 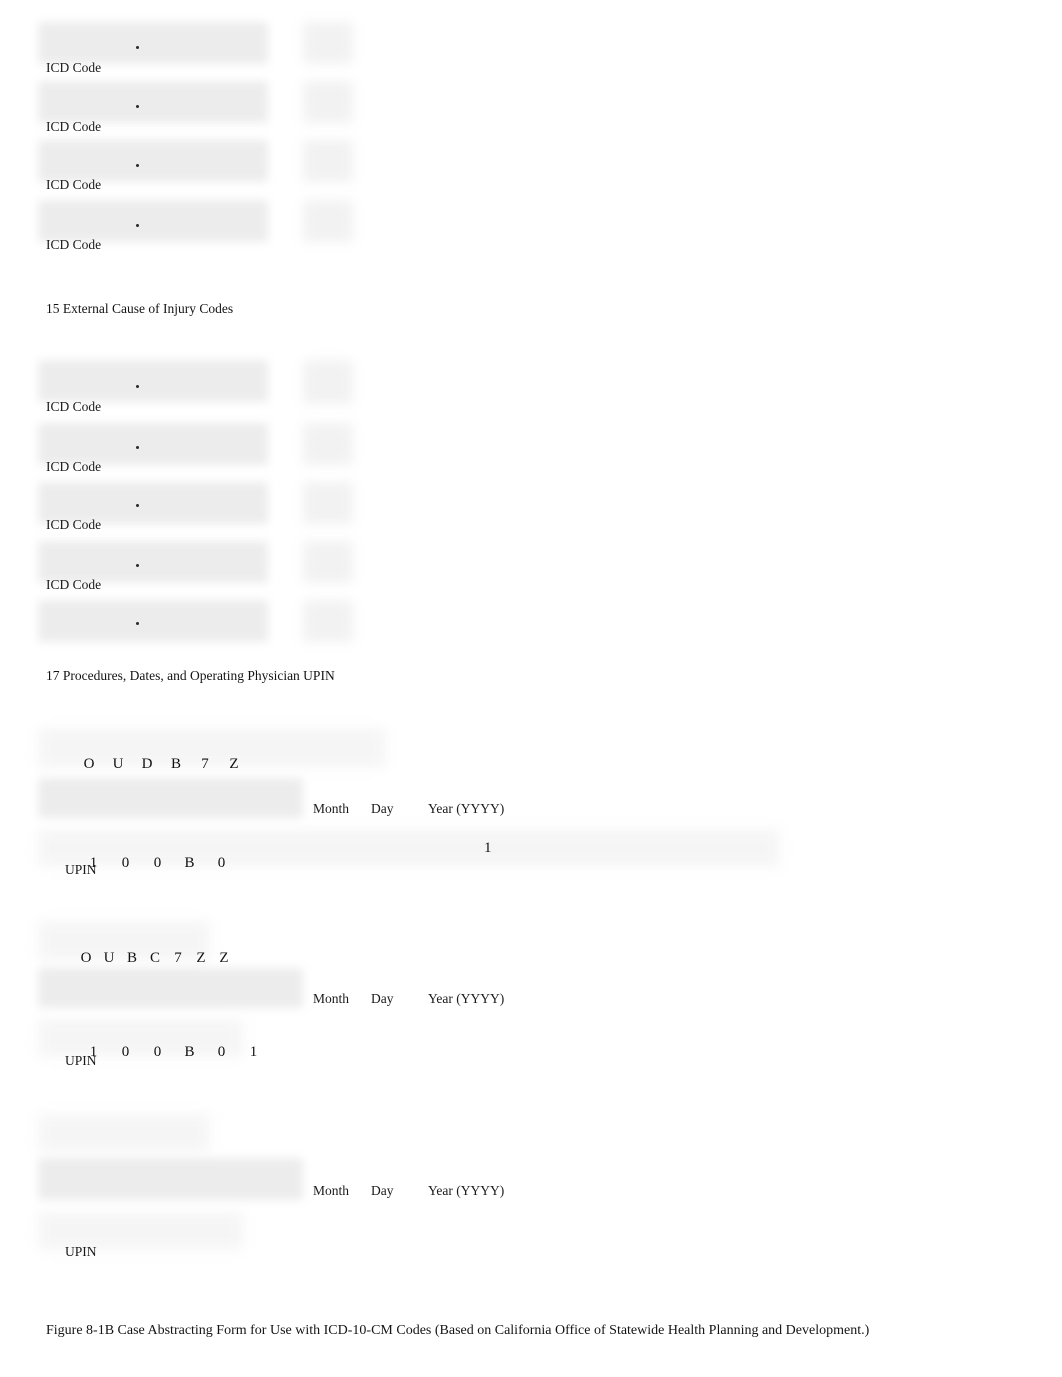 I want to click on upin-trailing-value: 1, so click(x=488, y=848).